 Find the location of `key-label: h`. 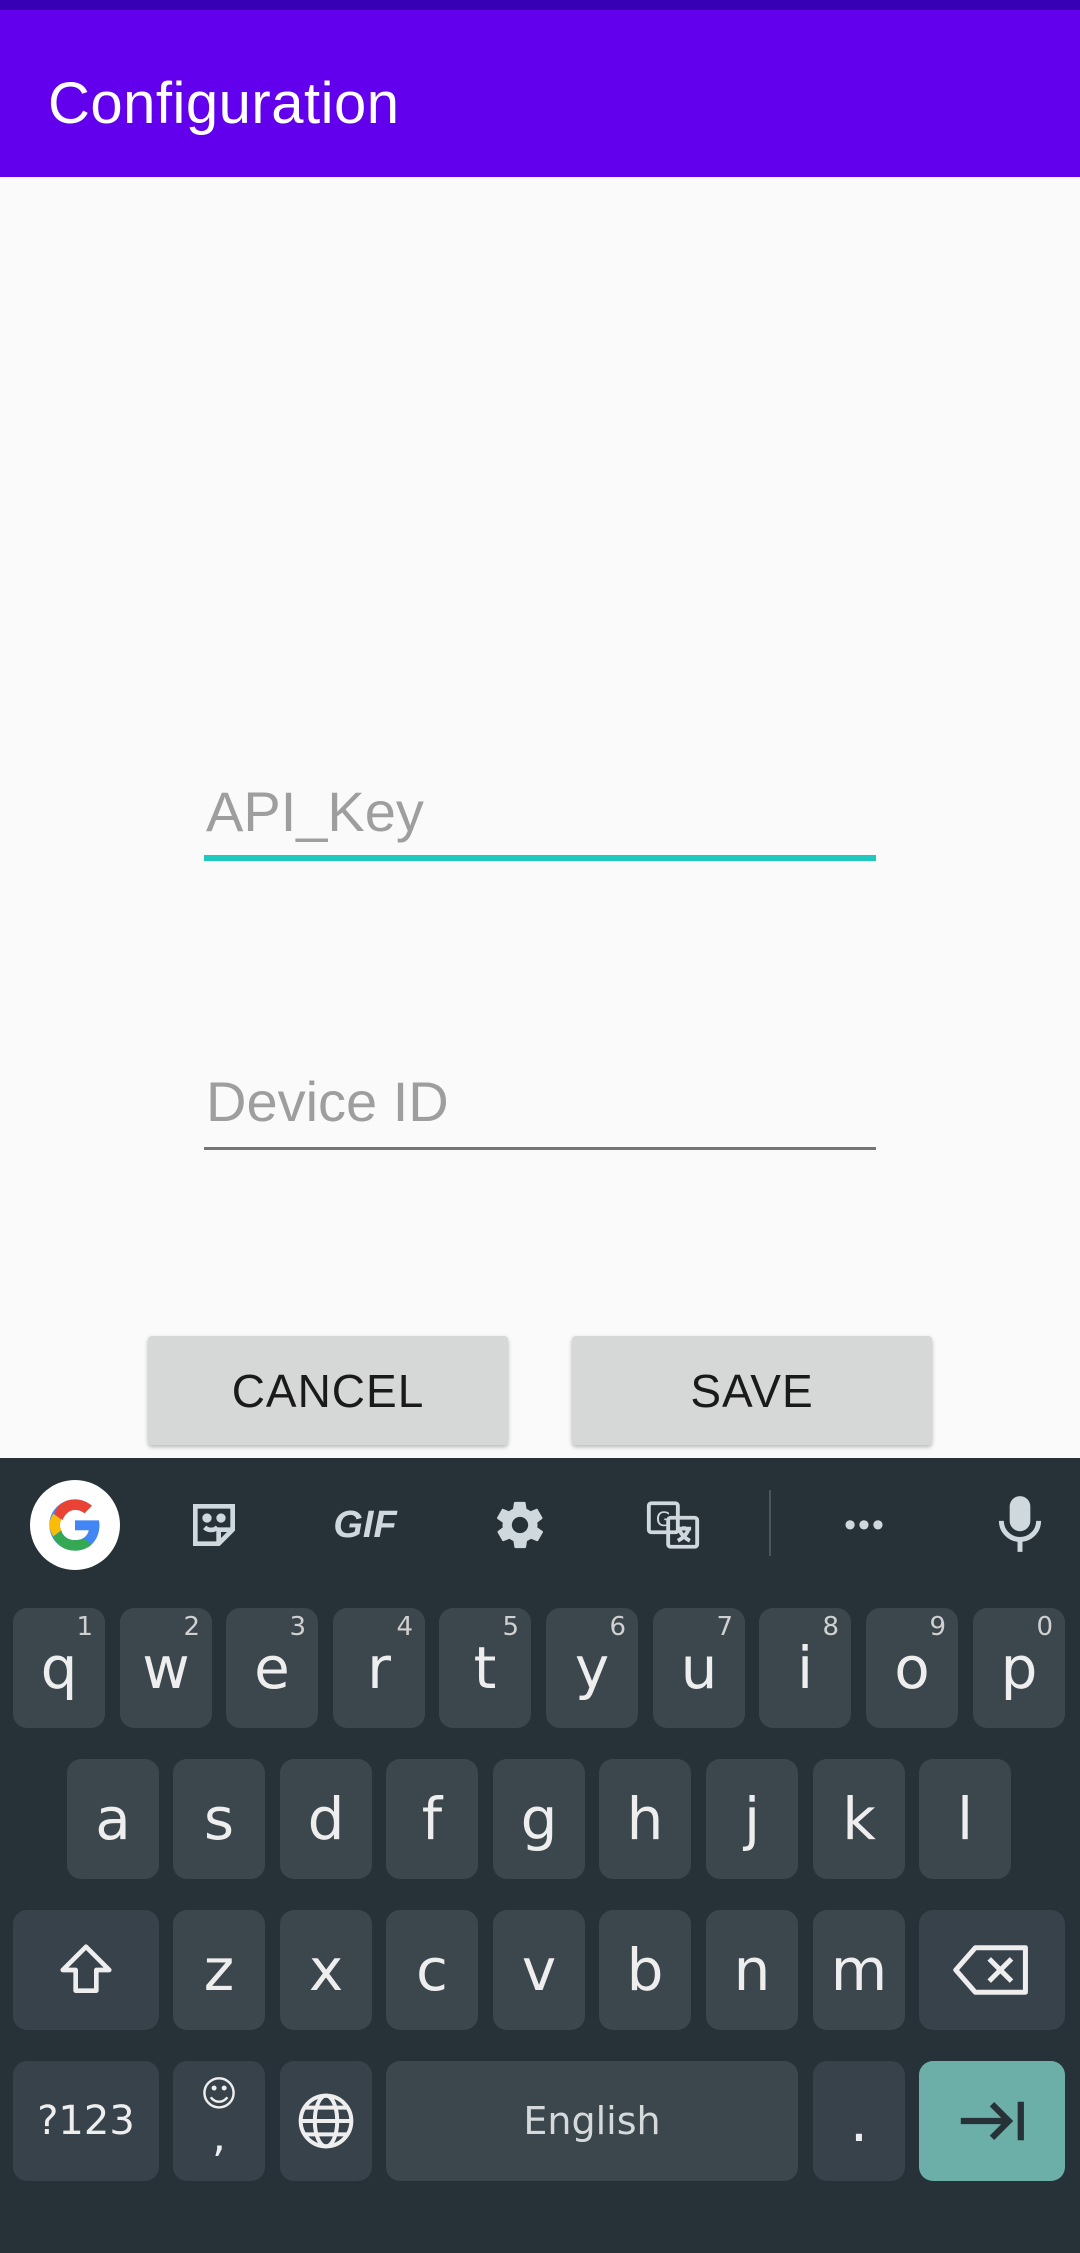

key-label: h is located at coordinates (645, 1819).